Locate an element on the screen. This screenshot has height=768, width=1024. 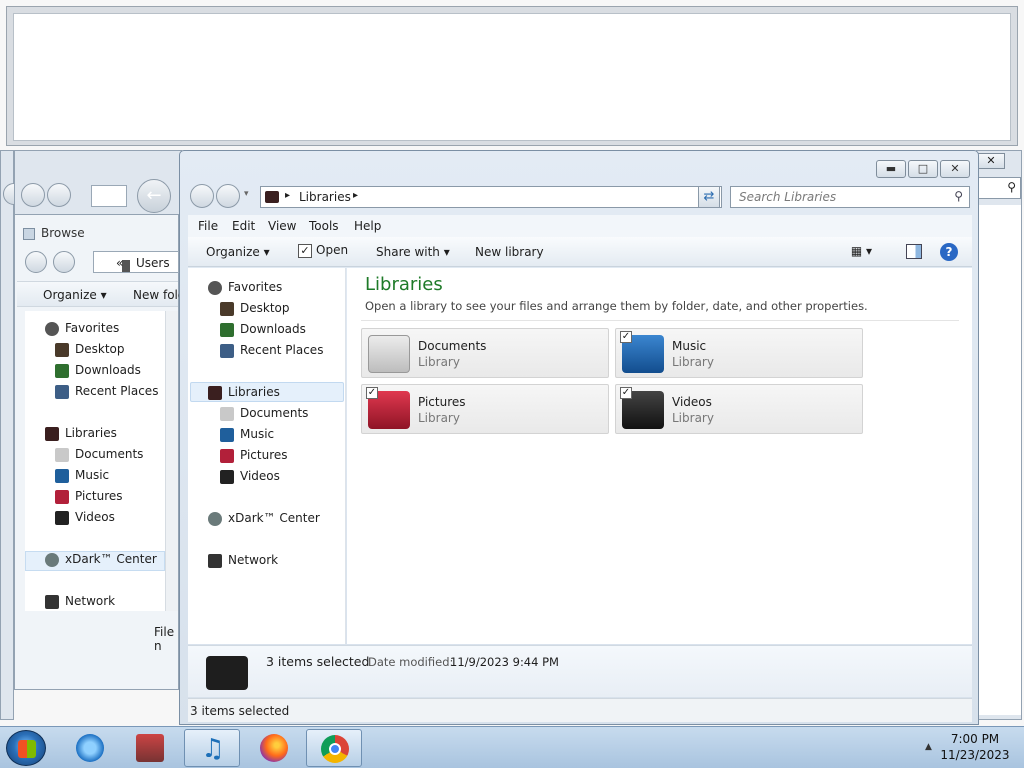
search-field-right: ⚲ is located at coordinates (999, 188).